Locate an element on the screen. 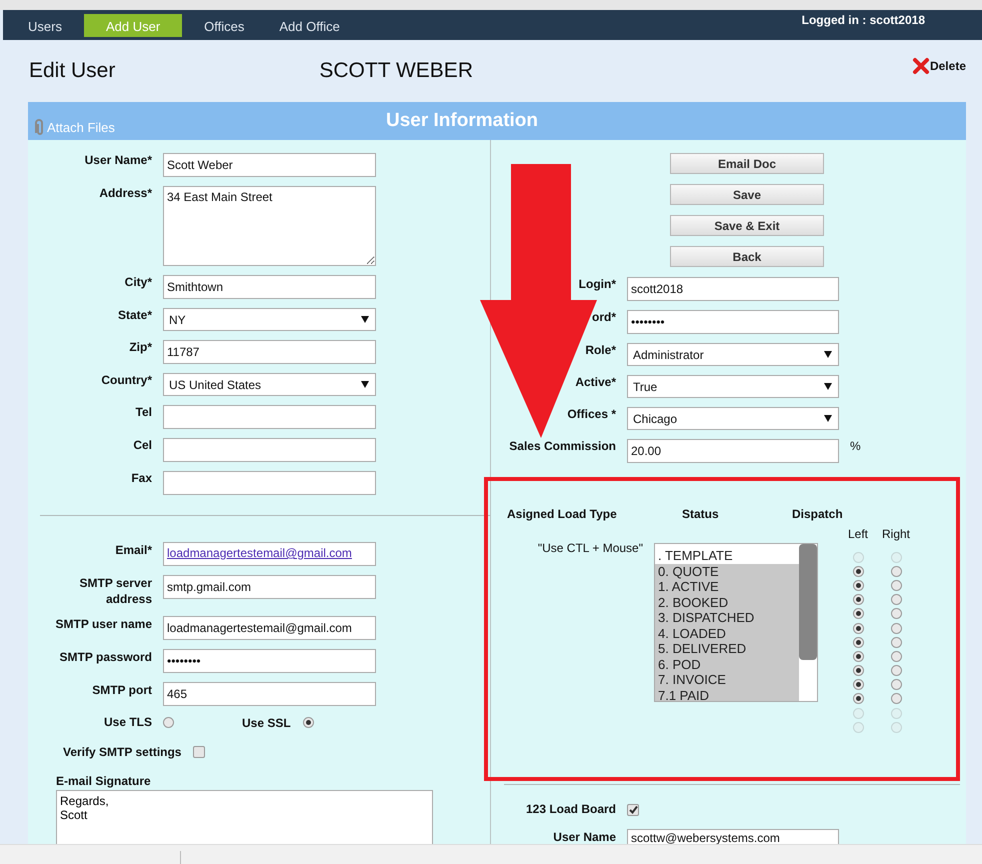 Image resolution: width=982 pixels, height=864 pixels. logged-in-text: Logged in : scott2018 is located at coordinates (863, 21).